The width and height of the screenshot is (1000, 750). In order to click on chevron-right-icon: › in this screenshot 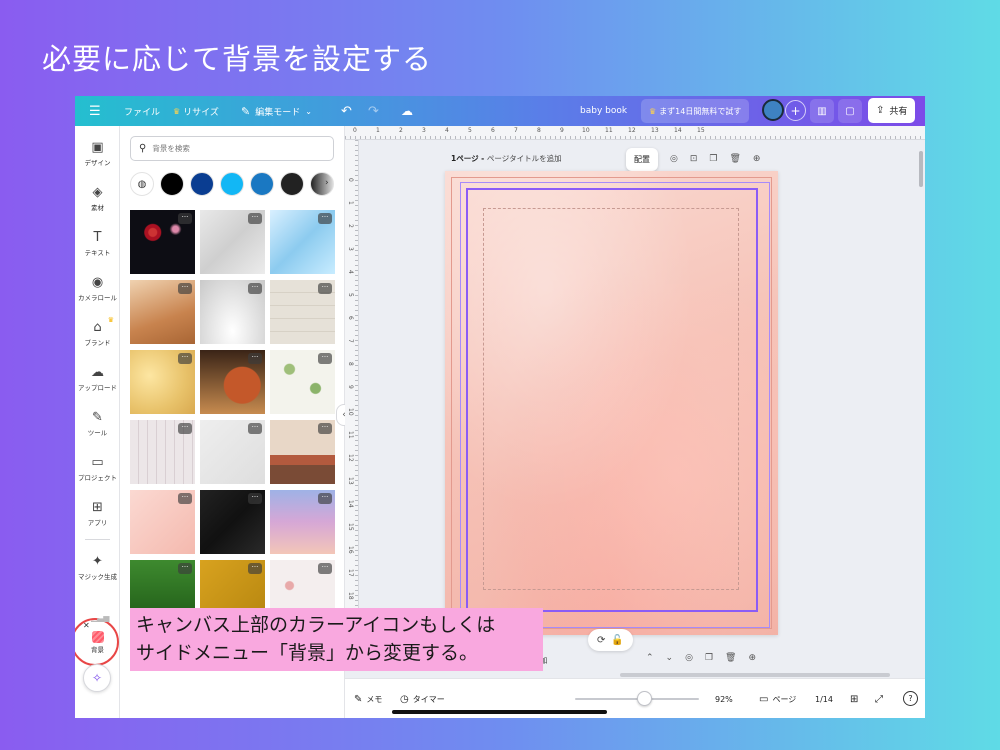, I will do `click(327, 183)`.